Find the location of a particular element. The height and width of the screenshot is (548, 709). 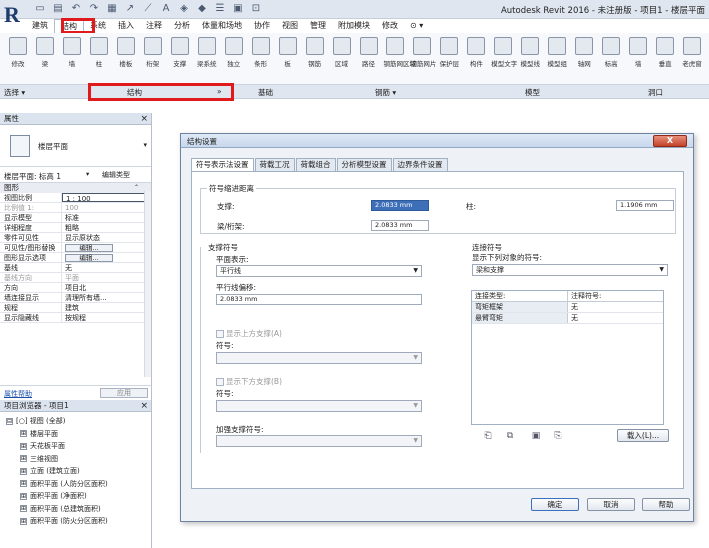

revit-logo-icon: R is located at coordinates (14, 16).